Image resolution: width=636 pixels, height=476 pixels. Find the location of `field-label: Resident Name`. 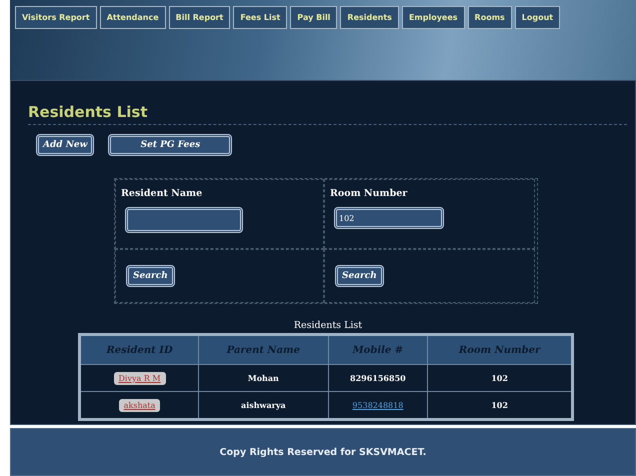

field-label: Resident Name is located at coordinates (162, 193).